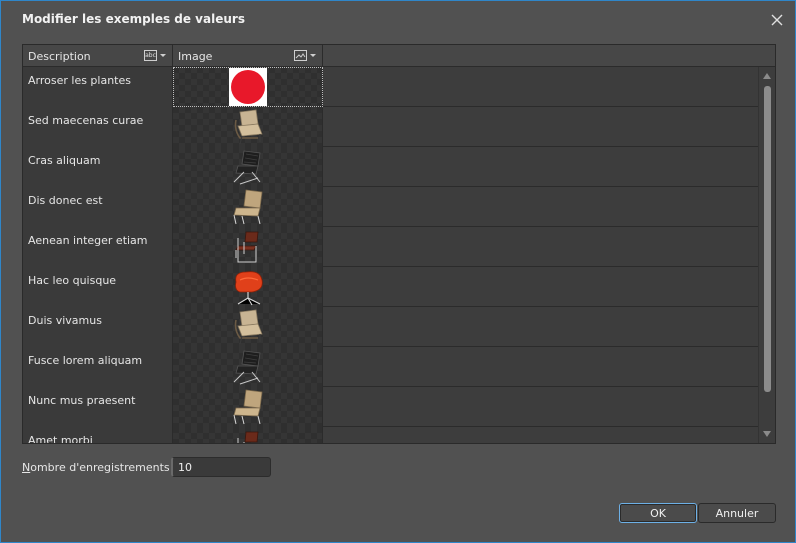  I want to click on ok-button: OK, so click(658, 513).